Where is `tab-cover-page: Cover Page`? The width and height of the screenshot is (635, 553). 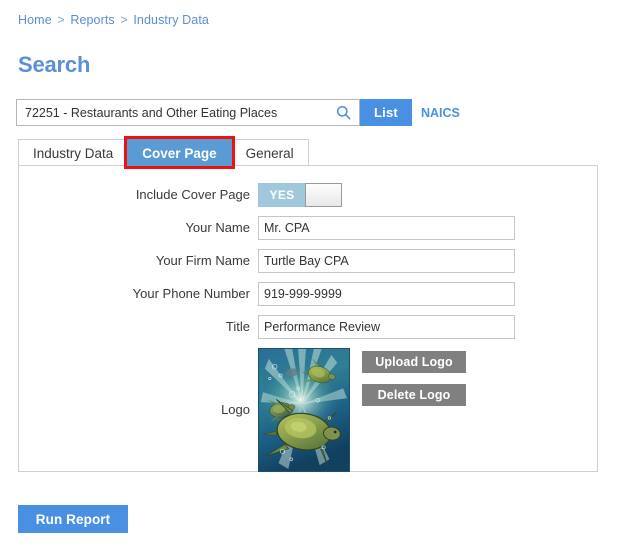
tab-cover-page: Cover Page is located at coordinates (179, 152).